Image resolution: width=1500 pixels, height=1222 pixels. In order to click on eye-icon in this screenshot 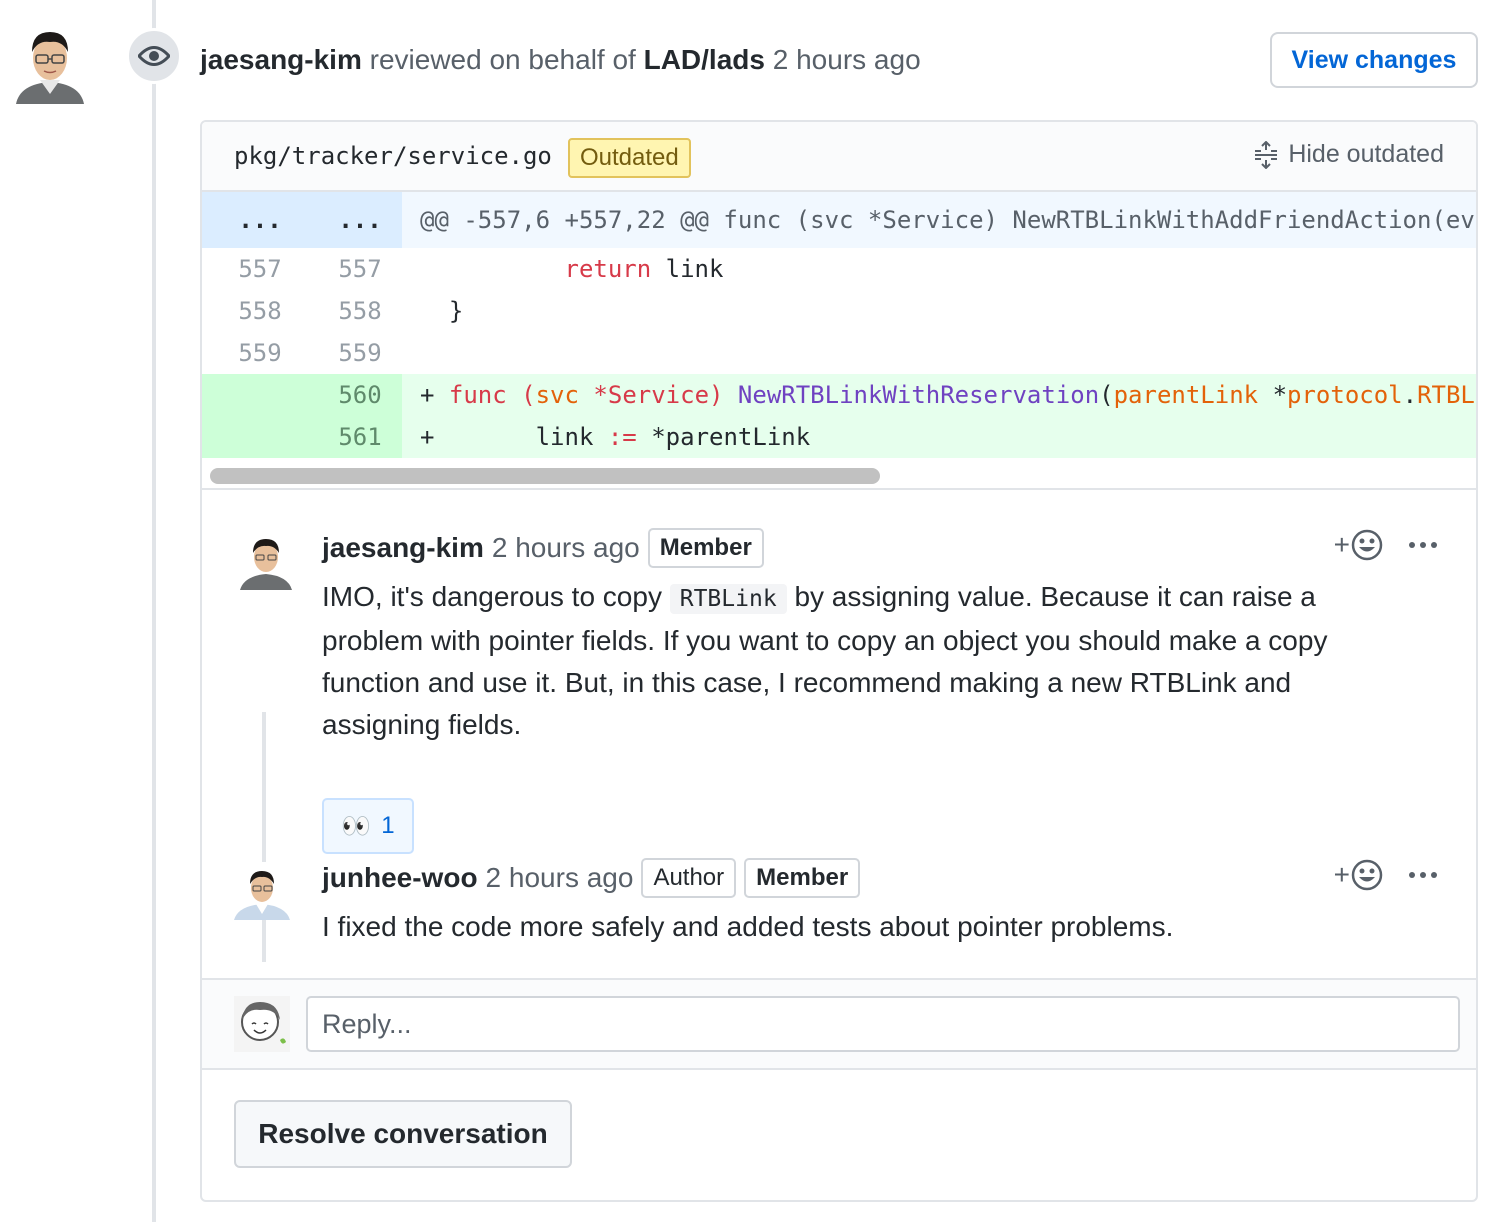, I will do `click(154, 56)`.